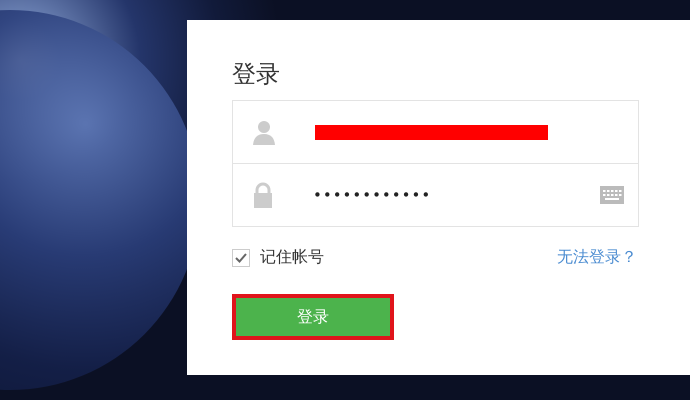  Describe the element at coordinates (256, 74) in the screenshot. I see `login-title: 登录` at that location.